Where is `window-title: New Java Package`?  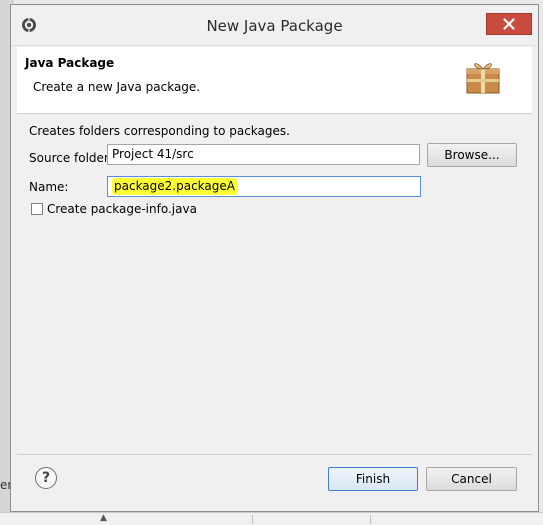
window-title: New Java Package is located at coordinates (274, 26).